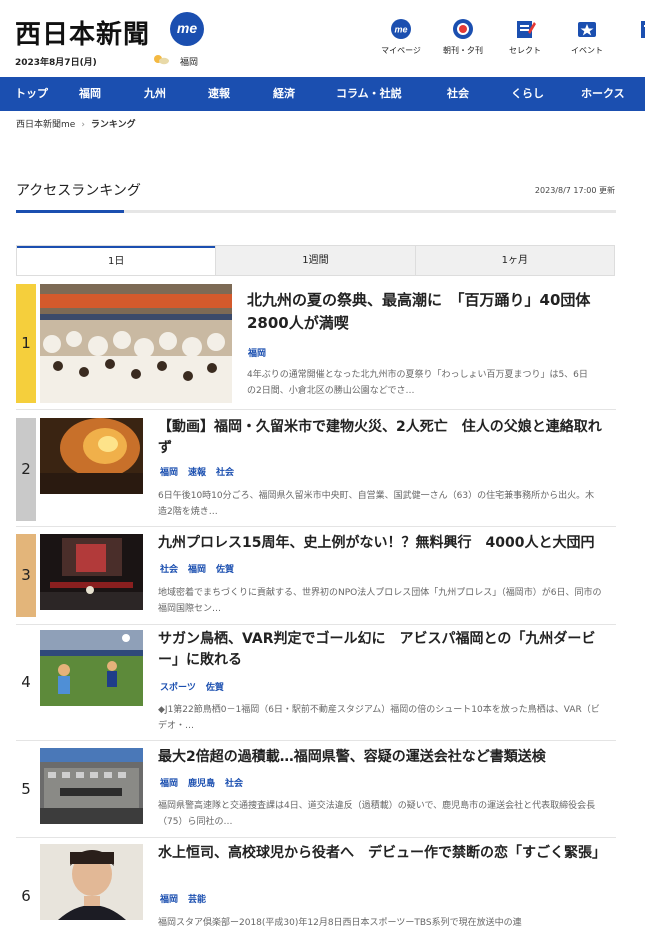  I want to click on me-logo-badge: me, so click(187, 29).